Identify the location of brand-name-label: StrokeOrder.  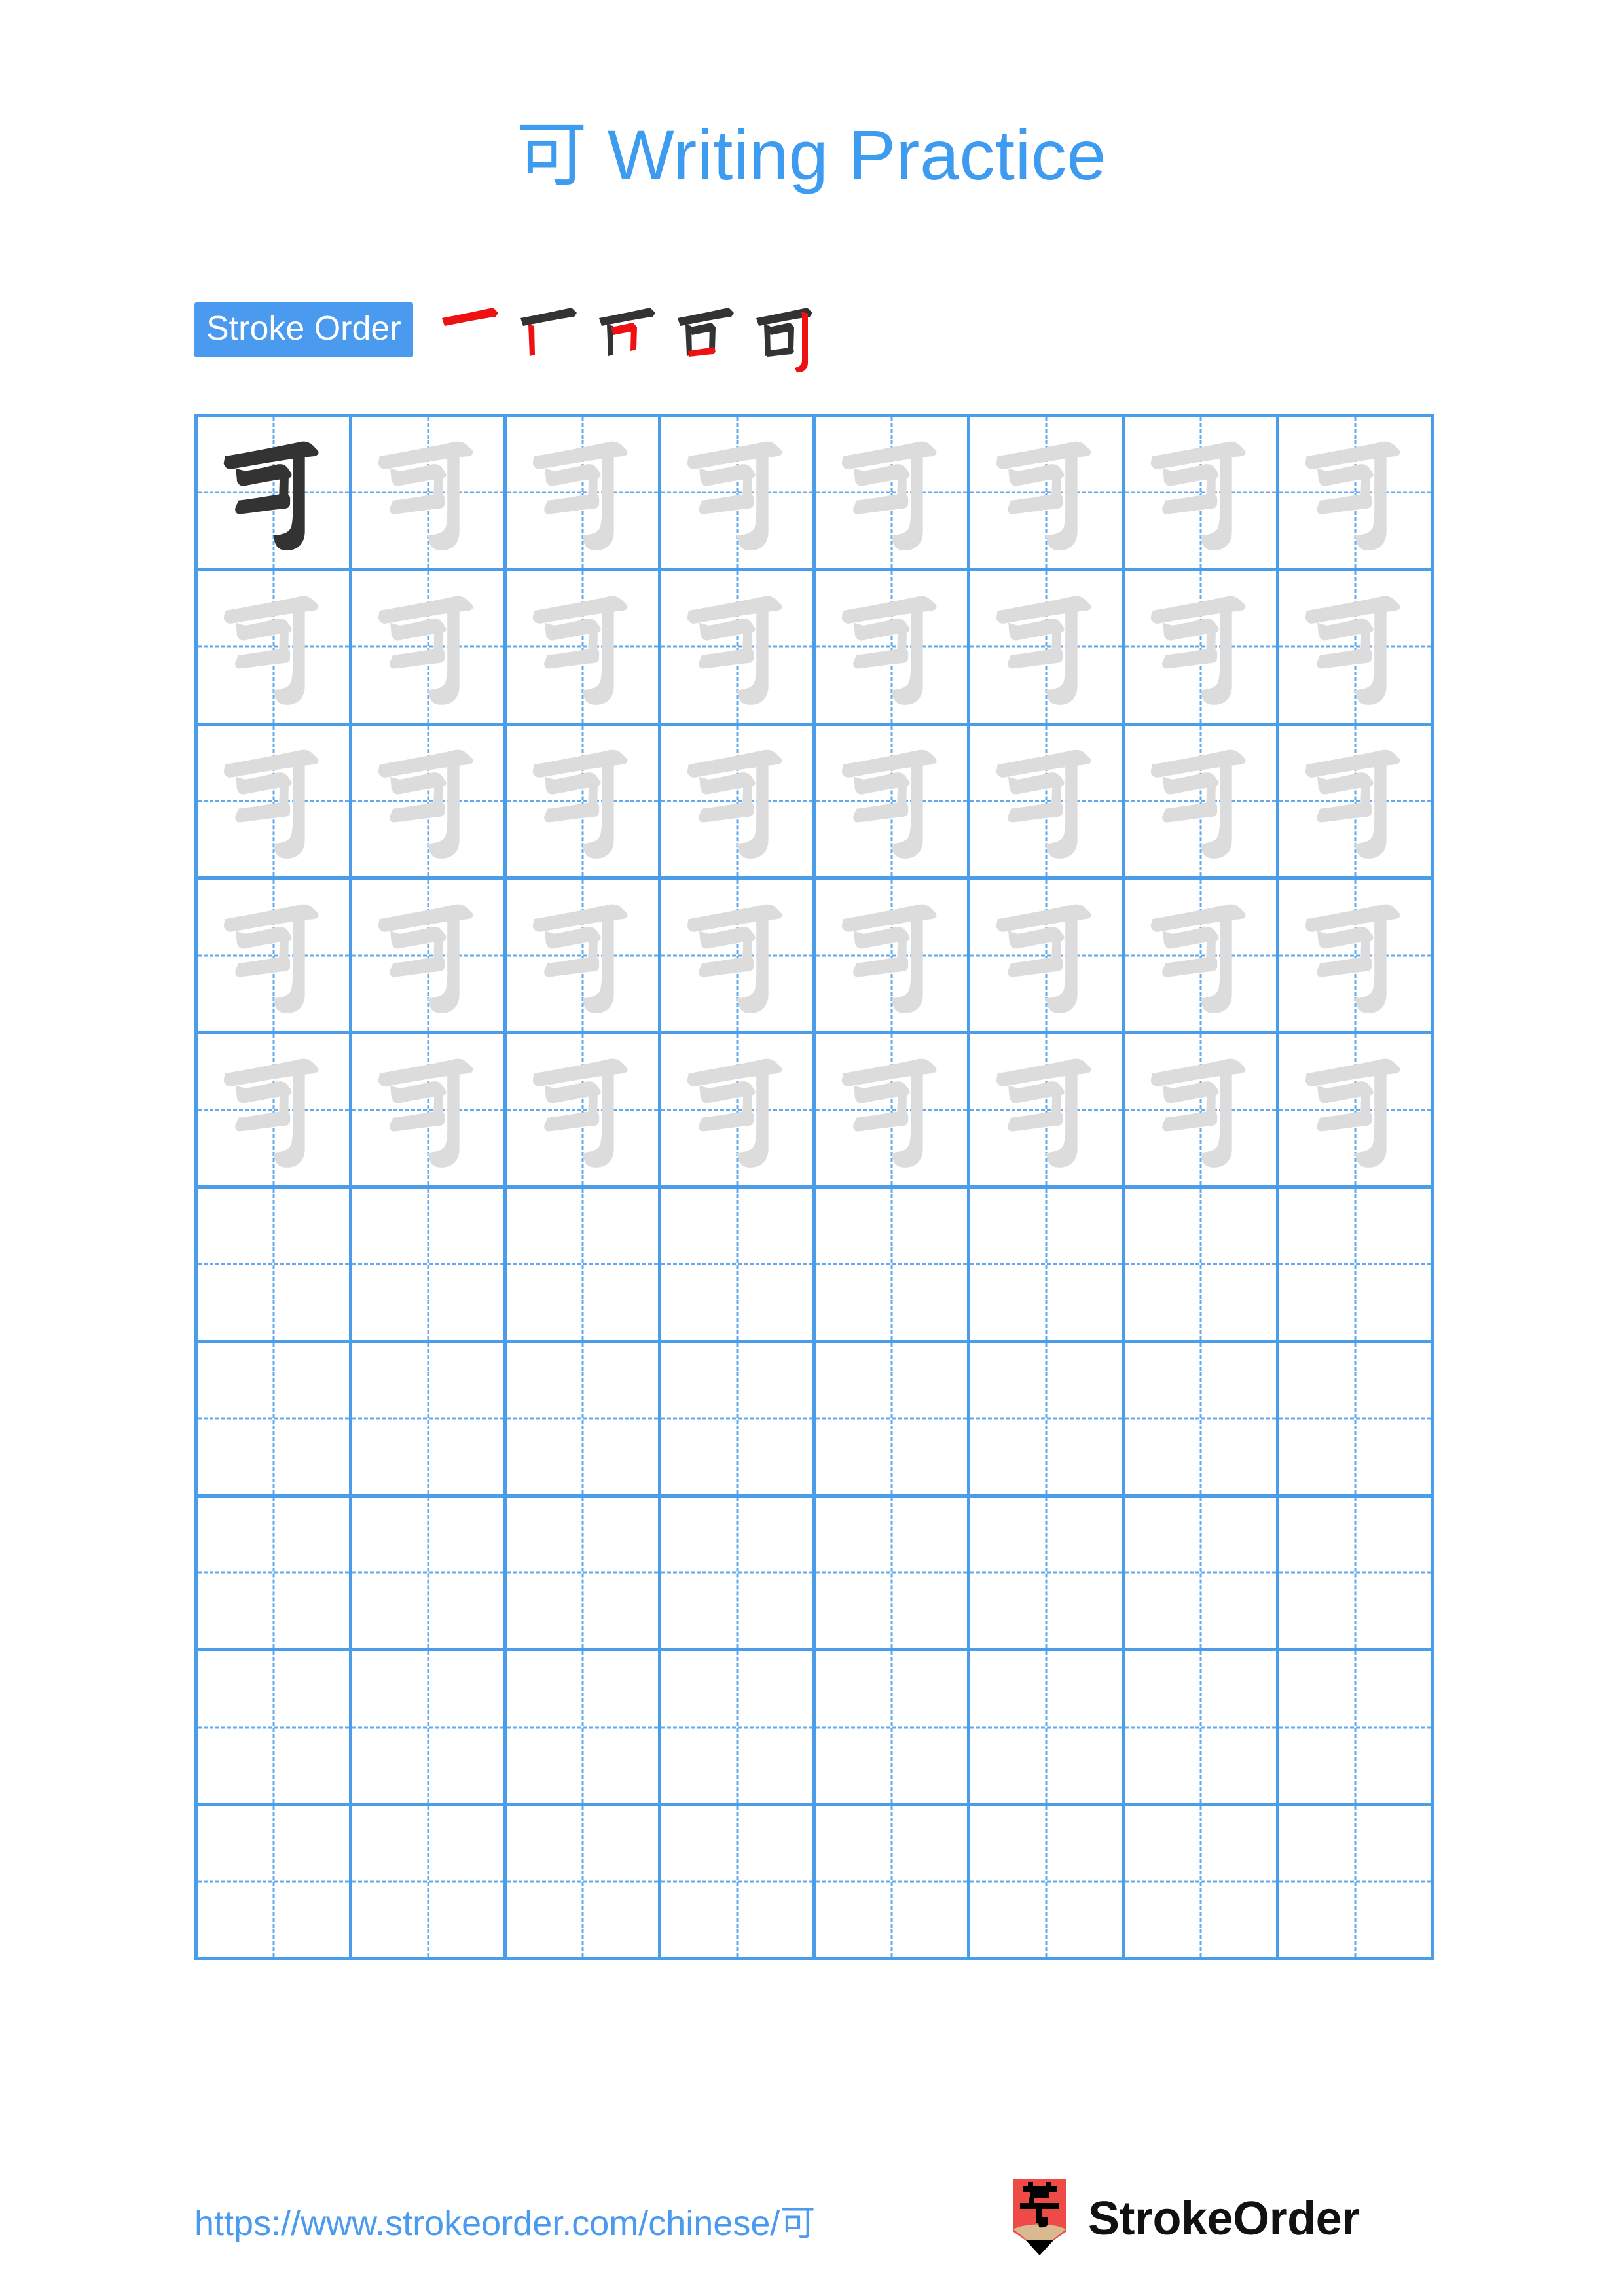
(1224, 2219).